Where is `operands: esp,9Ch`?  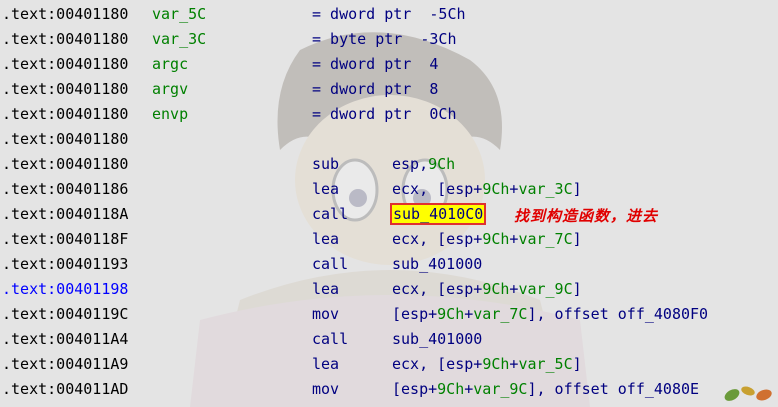 operands: esp,9Ch is located at coordinates (424, 164).